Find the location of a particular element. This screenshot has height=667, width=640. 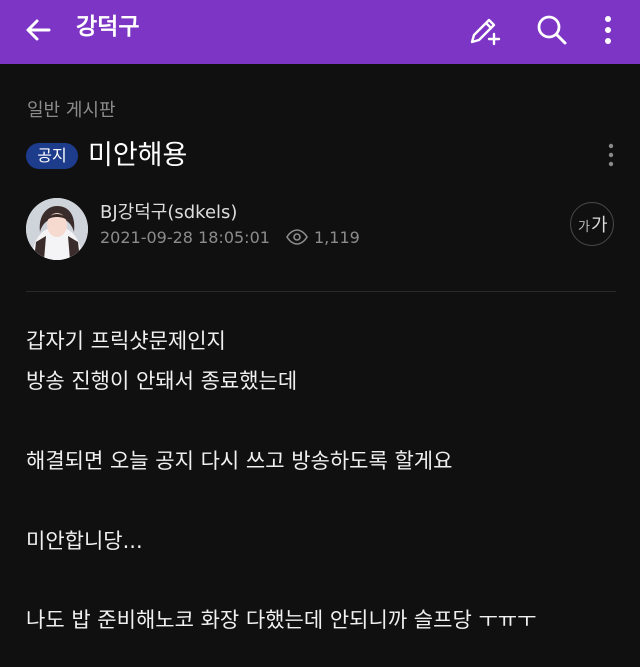

font-size-button: 가 가 is located at coordinates (592, 224).